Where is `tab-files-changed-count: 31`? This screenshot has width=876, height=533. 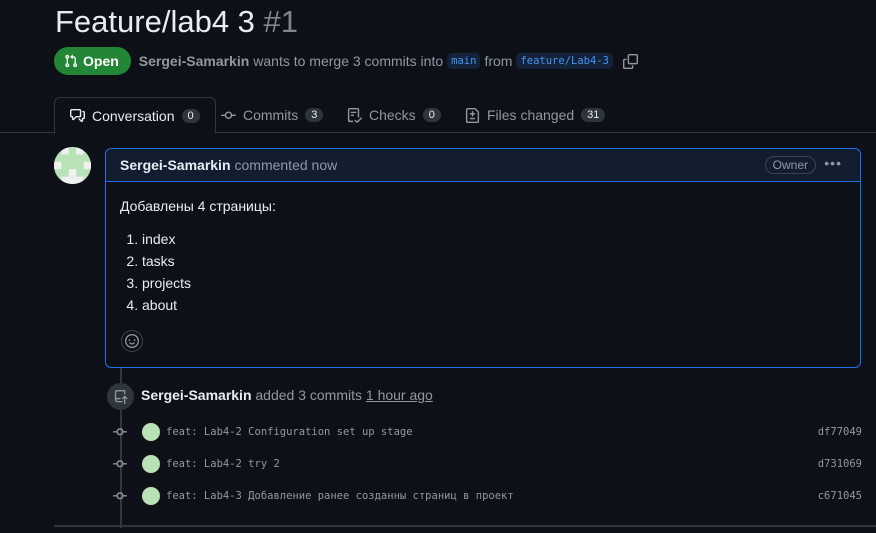 tab-files-changed-count: 31 is located at coordinates (593, 115).